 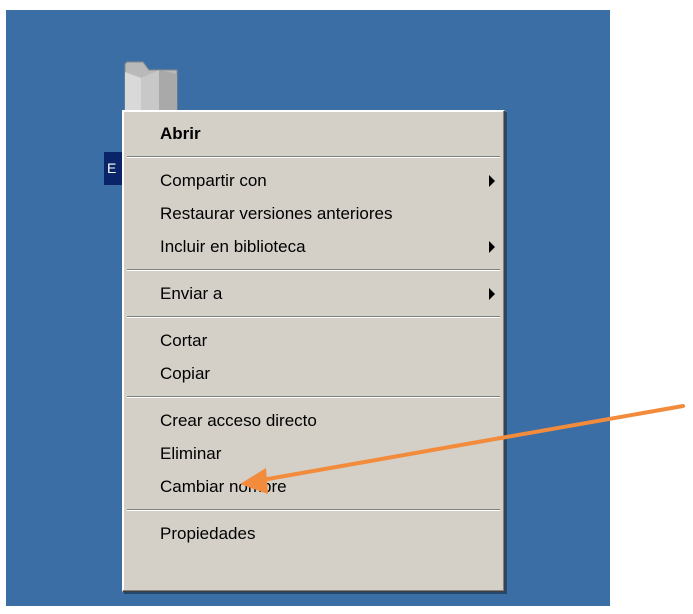 What do you see at coordinates (313, 293) in the screenshot?
I see `menu-item-enviar-a: Enviar a` at bounding box center [313, 293].